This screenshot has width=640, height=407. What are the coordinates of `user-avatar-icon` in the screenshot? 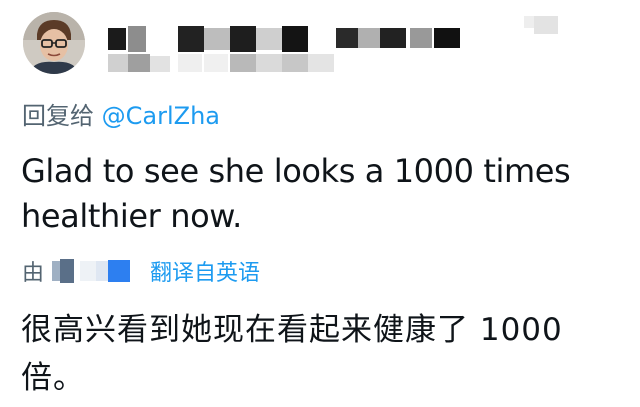 It's located at (54, 43).